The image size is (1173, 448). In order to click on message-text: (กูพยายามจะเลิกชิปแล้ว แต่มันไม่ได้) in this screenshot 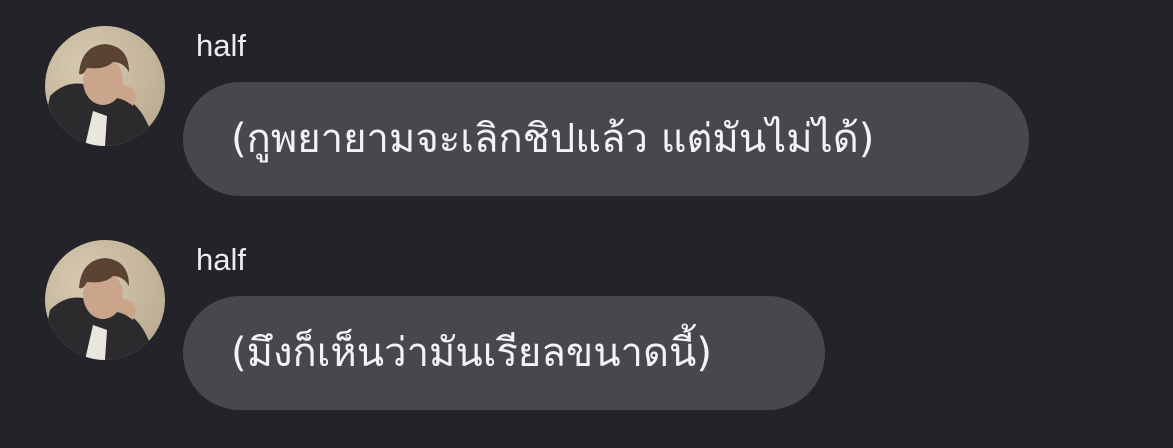, I will do `click(553, 139)`.